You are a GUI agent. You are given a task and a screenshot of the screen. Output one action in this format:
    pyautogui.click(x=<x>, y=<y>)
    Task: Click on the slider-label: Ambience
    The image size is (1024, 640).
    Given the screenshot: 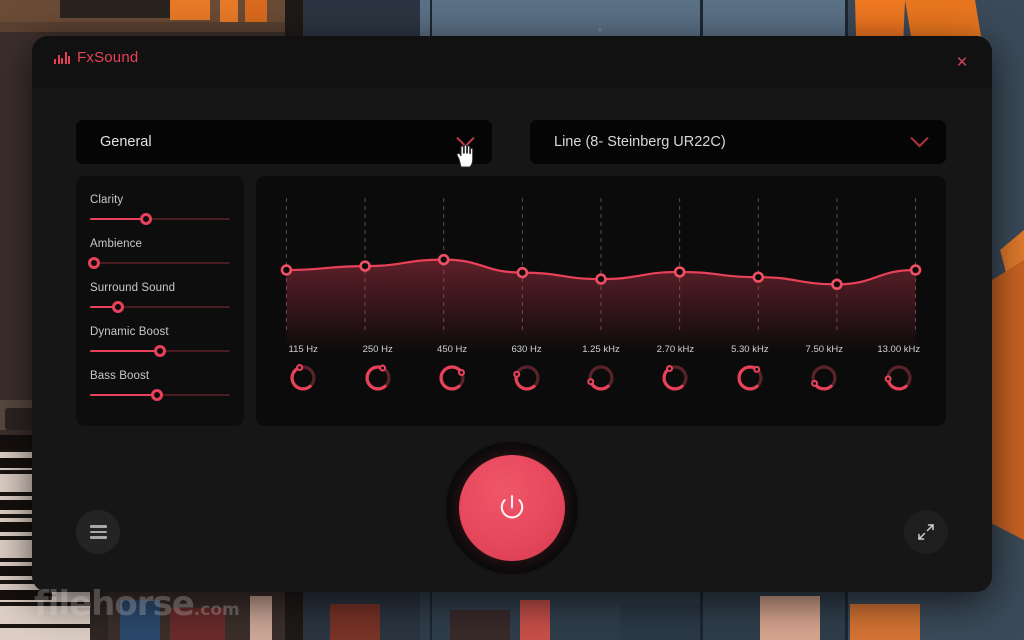 What is the action you would take?
    pyautogui.click(x=116, y=244)
    